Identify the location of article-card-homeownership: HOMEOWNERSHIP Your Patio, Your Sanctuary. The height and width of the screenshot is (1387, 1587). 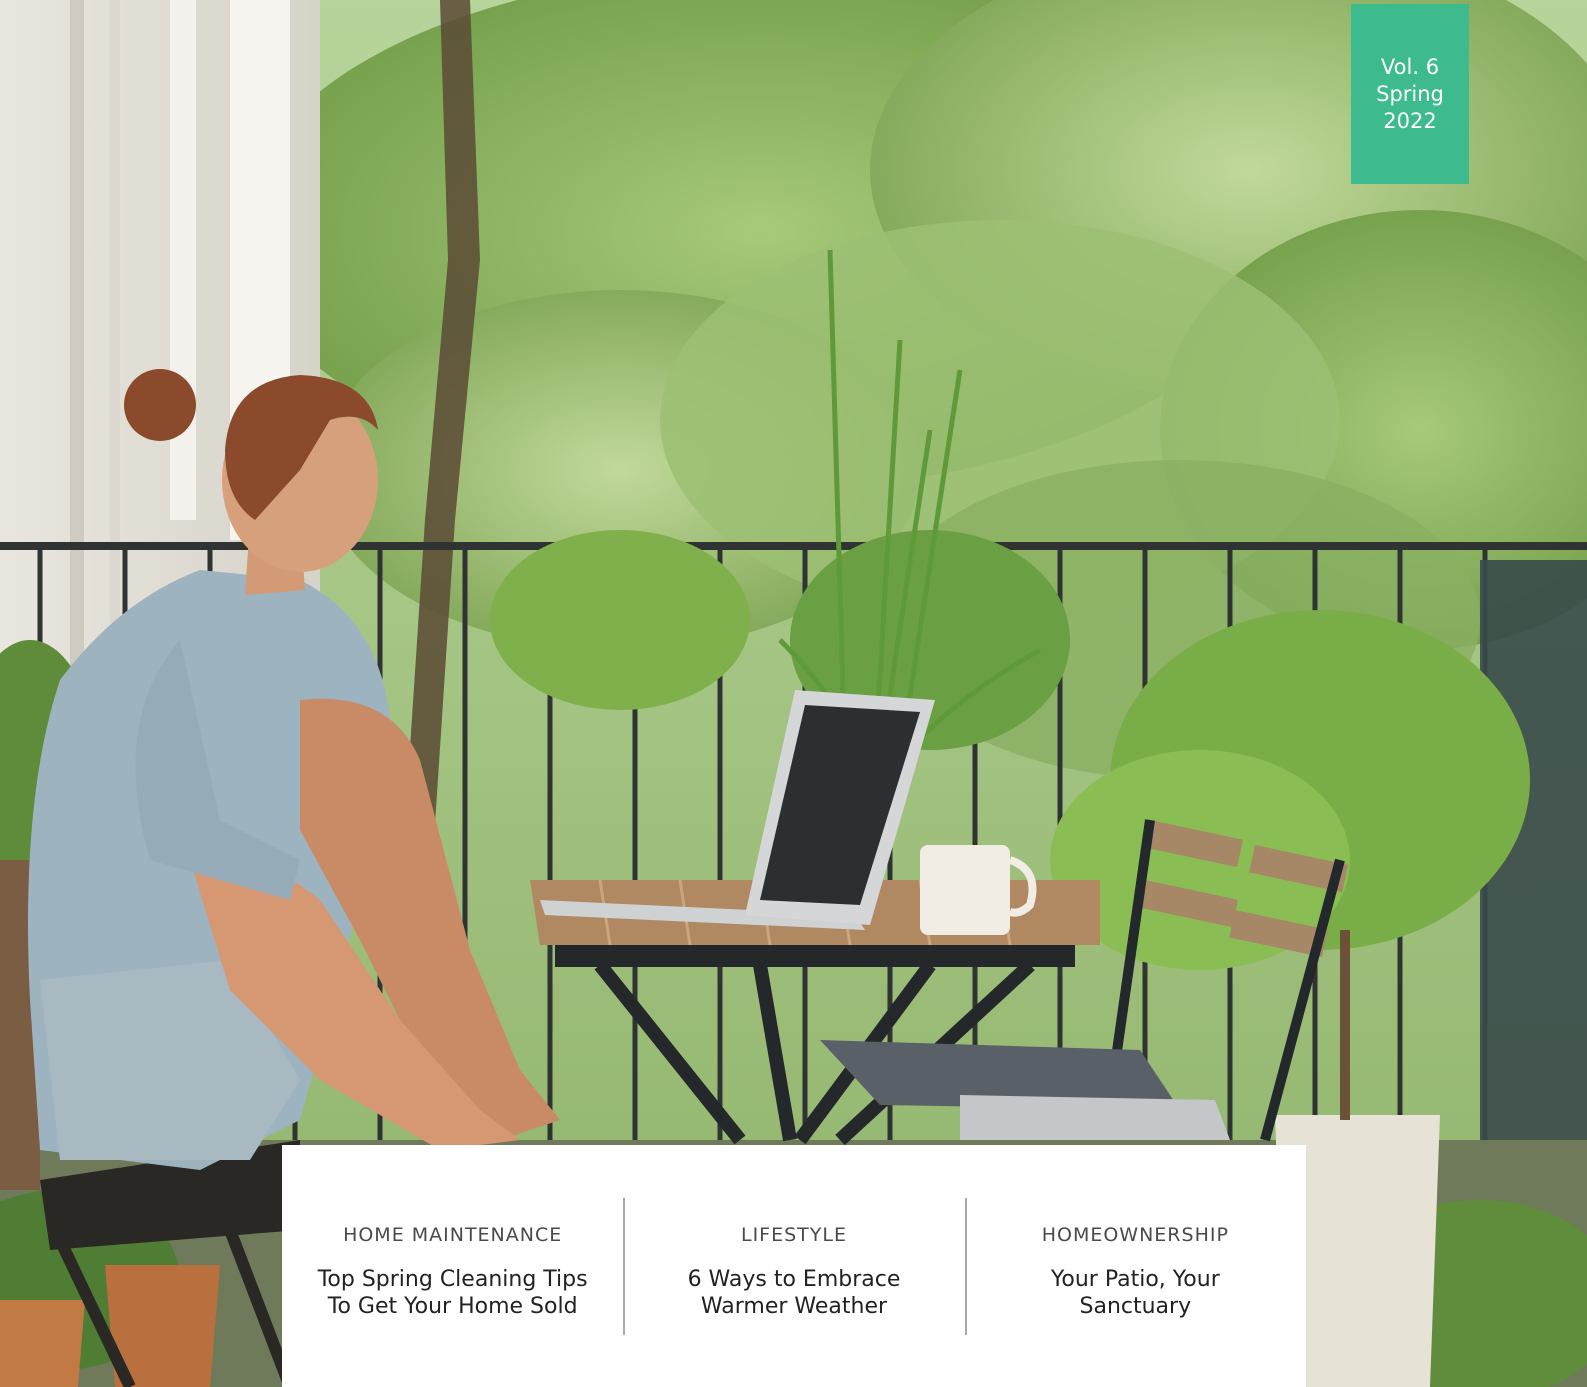
(1135, 1266).